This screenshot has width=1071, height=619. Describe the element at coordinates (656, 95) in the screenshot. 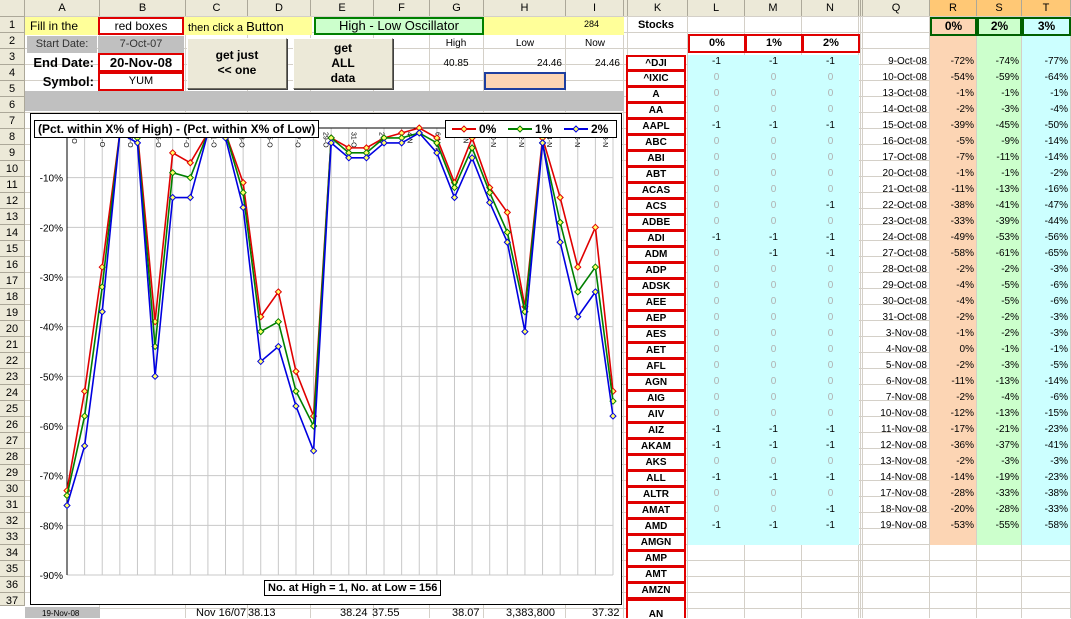

I see `stock-symbol: A` at that location.